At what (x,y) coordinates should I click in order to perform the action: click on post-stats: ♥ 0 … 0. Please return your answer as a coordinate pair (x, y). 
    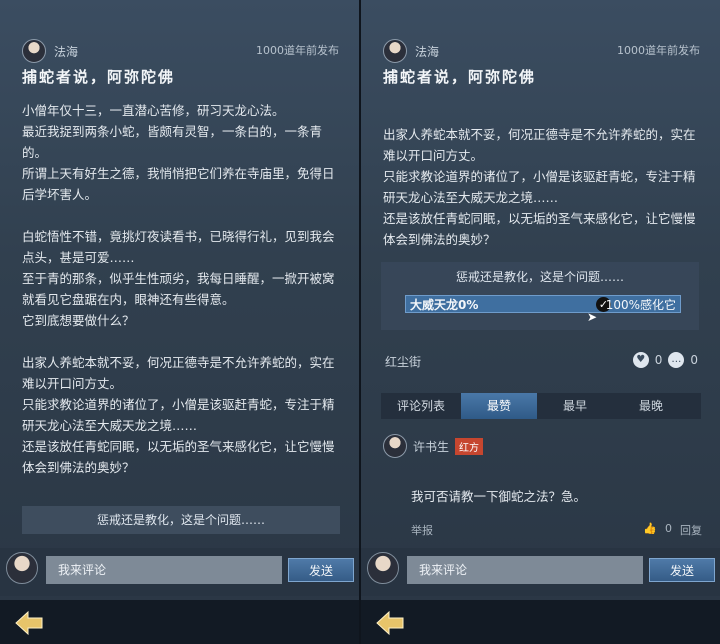
    Looking at the image, I should click on (665, 360).